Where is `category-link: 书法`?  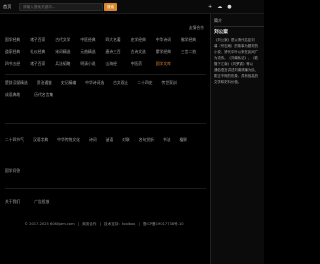
category-link: 书法 is located at coordinates (167, 140).